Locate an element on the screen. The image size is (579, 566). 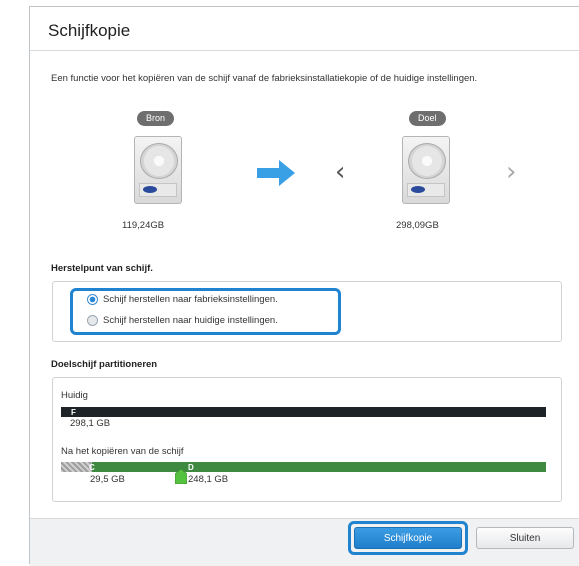
title-bar: Schijfkopie is located at coordinates (304, 29).